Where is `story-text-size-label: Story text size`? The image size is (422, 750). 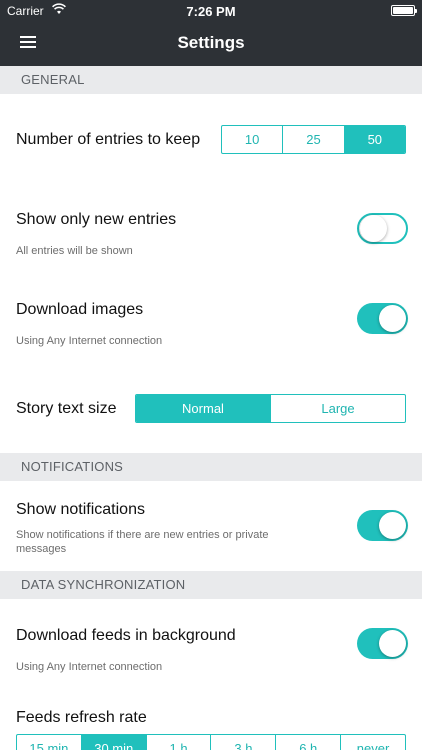
story-text-size-label: Story text size is located at coordinates (66, 408).